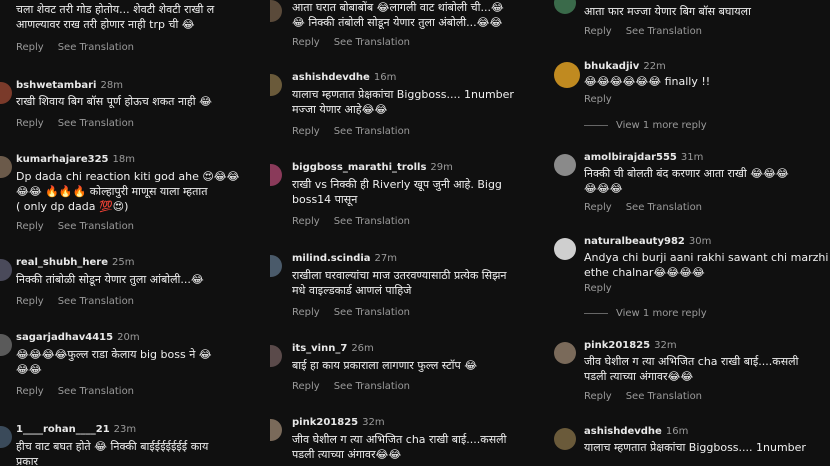  Describe the element at coordinates (625, 66) in the screenshot. I see `comment-username: bhukadjiv 22m` at that location.